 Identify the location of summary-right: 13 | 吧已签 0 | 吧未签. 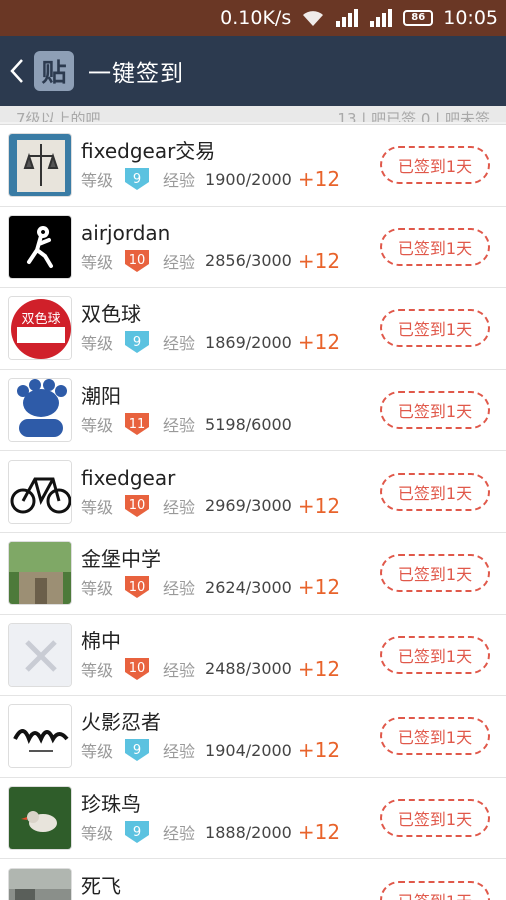
(413, 116).